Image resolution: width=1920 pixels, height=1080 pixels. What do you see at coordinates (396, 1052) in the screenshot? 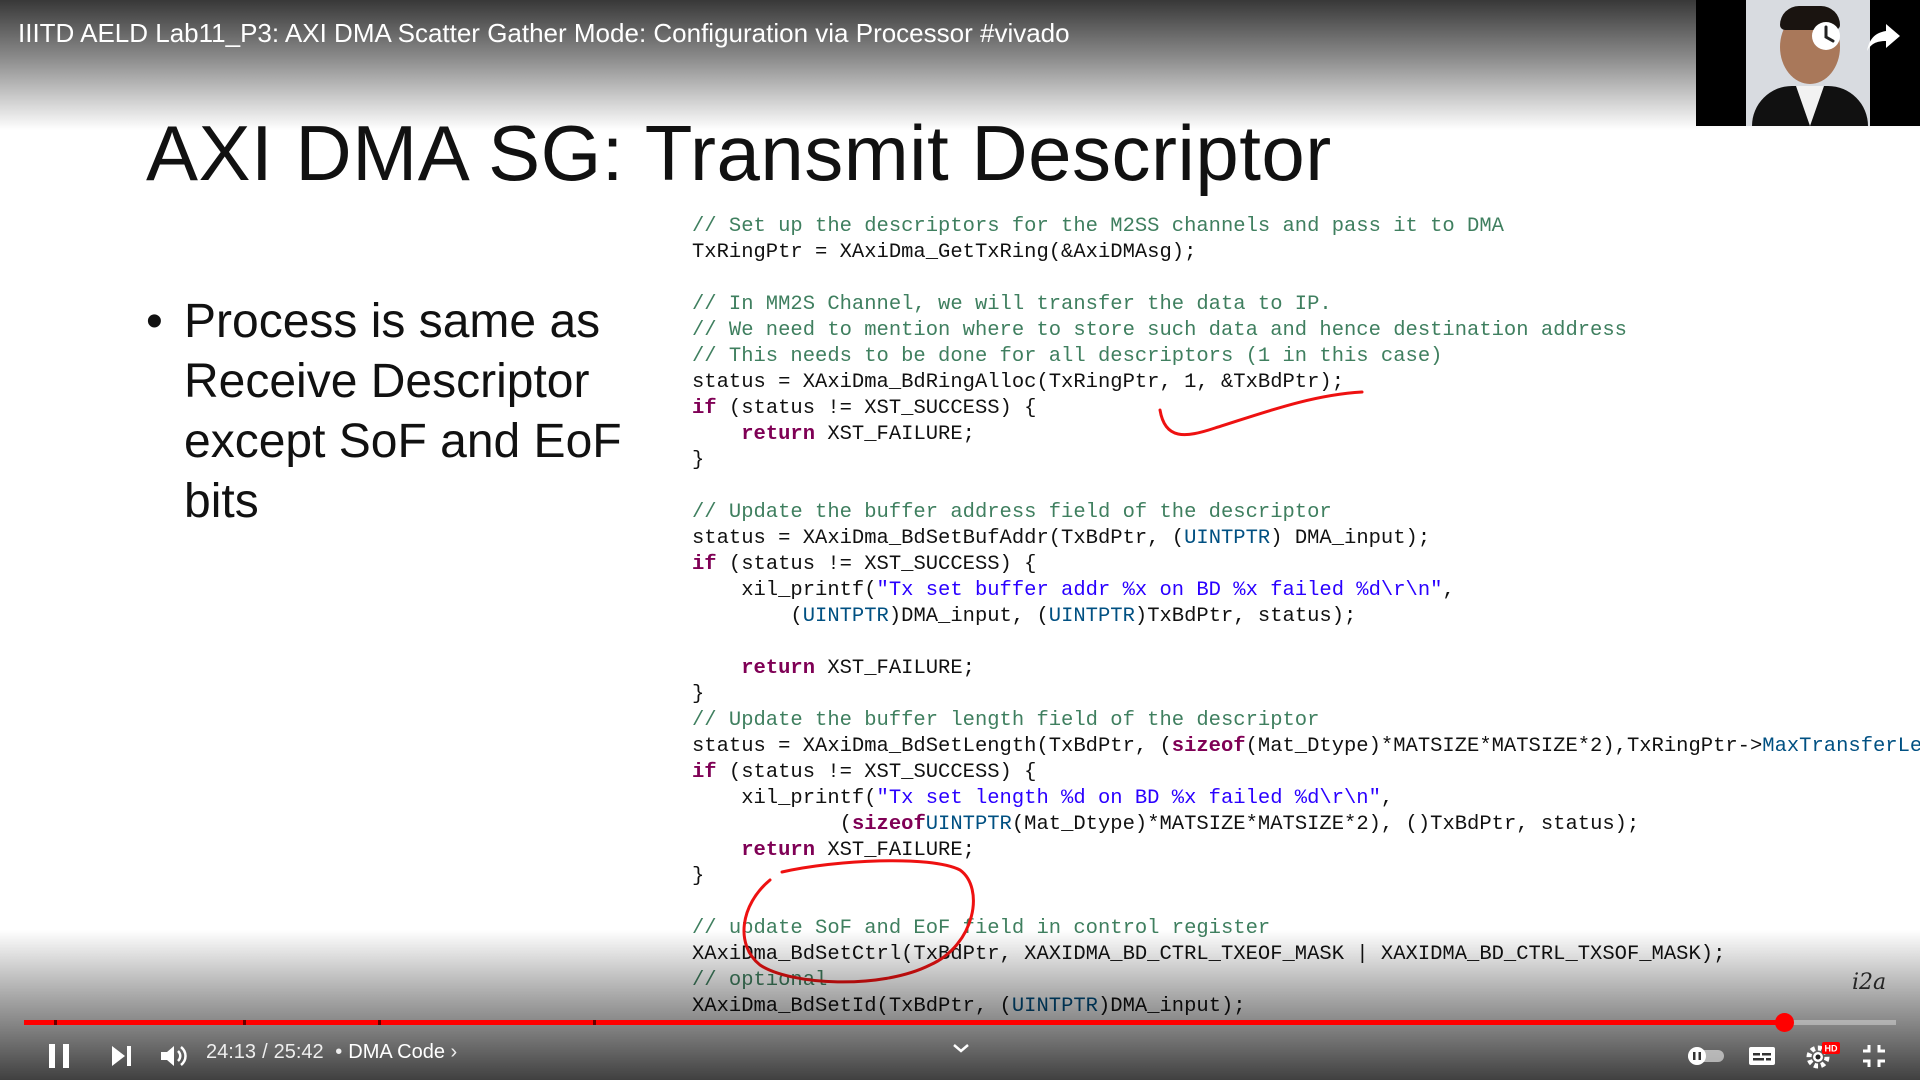
I see `chapter-title: DMA Code` at bounding box center [396, 1052].